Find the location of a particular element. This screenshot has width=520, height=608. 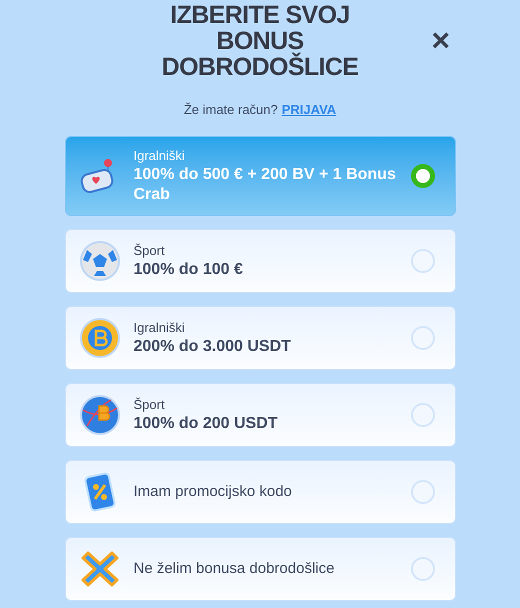

bonus-title: 200% do 3.000 USDT is located at coordinates (213, 346).